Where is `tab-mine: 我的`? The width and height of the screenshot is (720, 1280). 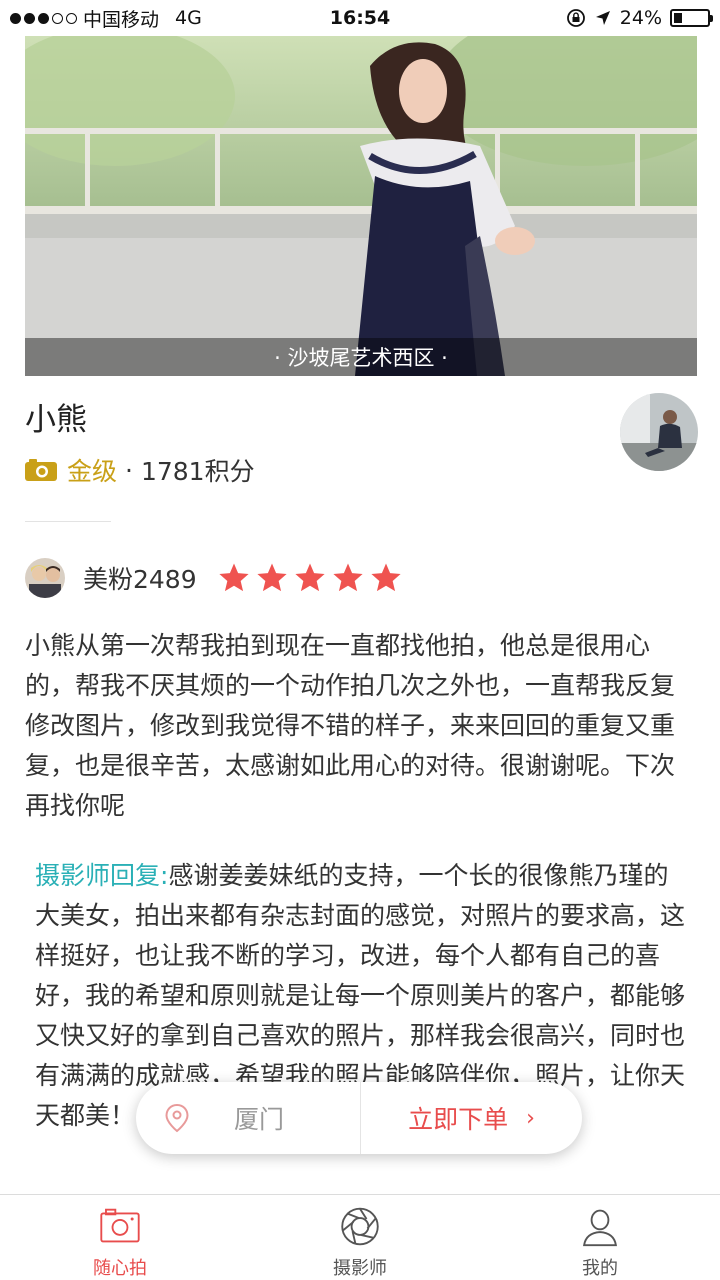
tab-mine: 我的 is located at coordinates (600, 1237).